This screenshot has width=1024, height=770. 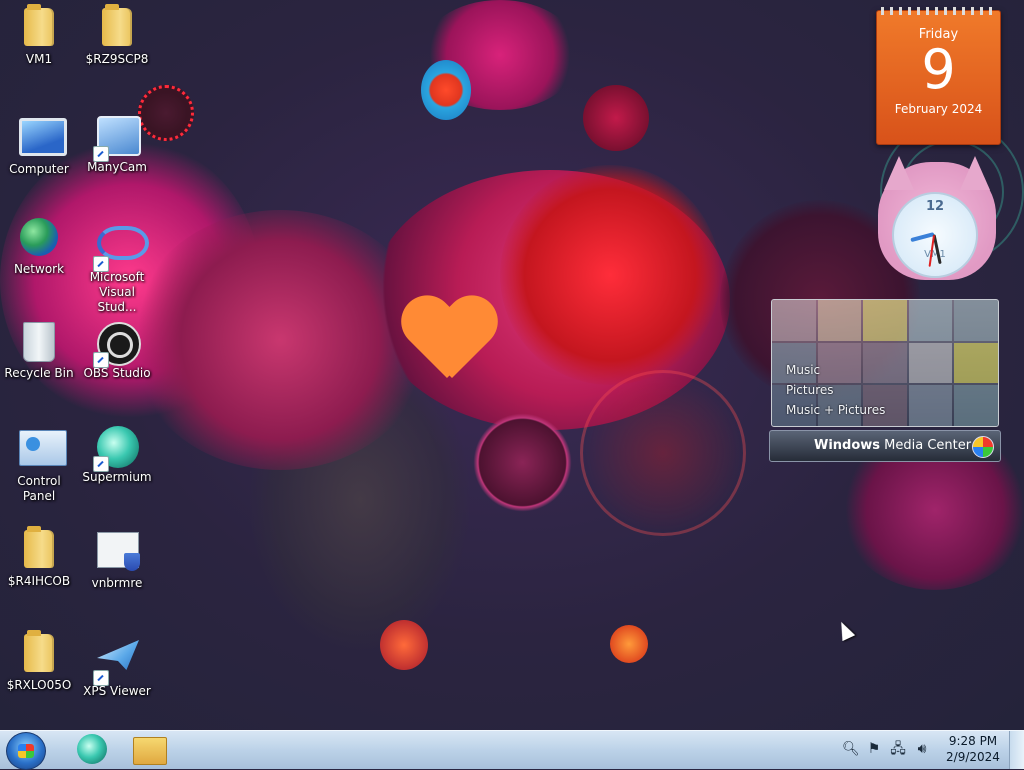 I want to click on recycle-bin-icon, so click(x=39, y=342).